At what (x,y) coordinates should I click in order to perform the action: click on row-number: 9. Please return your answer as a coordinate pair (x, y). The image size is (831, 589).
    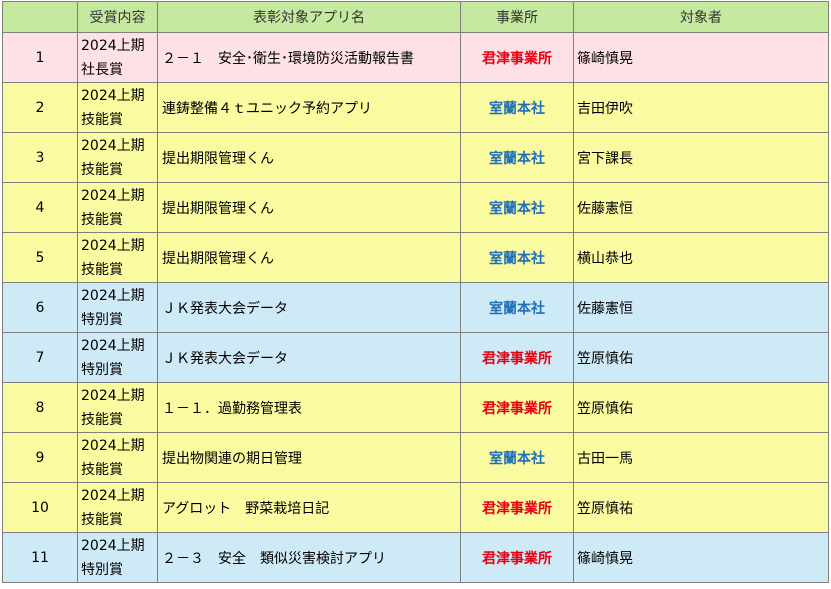
    Looking at the image, I should click on (40, 457).